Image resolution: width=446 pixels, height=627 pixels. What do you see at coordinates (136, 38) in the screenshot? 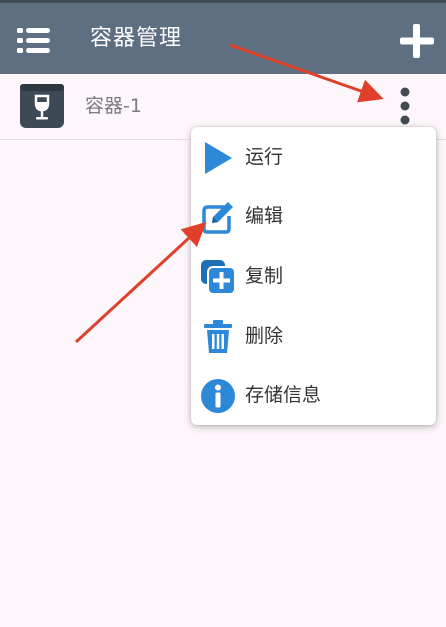
I see `page-title: 容器管理` at bounding box center [136, 38].